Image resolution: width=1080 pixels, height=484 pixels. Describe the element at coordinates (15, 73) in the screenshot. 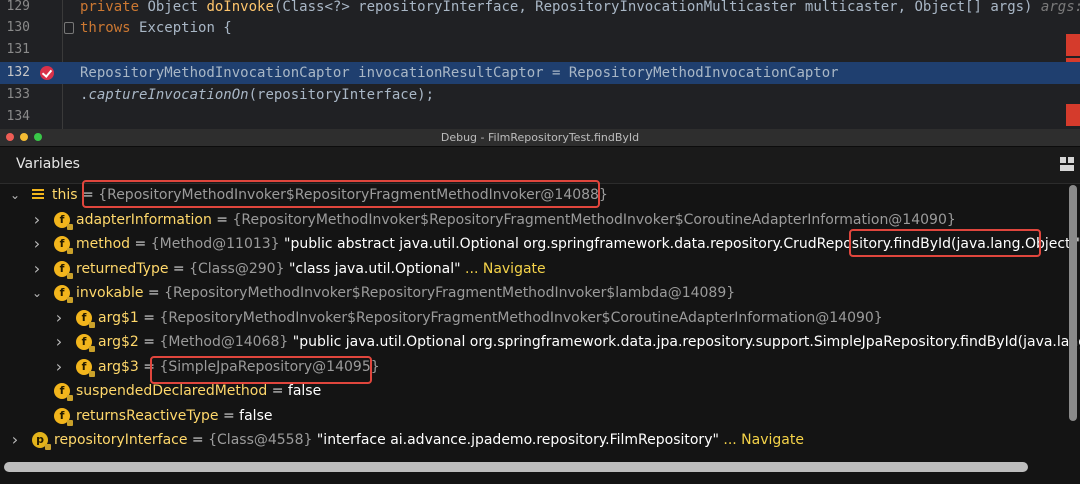

I see `line-number: 132` at that location.